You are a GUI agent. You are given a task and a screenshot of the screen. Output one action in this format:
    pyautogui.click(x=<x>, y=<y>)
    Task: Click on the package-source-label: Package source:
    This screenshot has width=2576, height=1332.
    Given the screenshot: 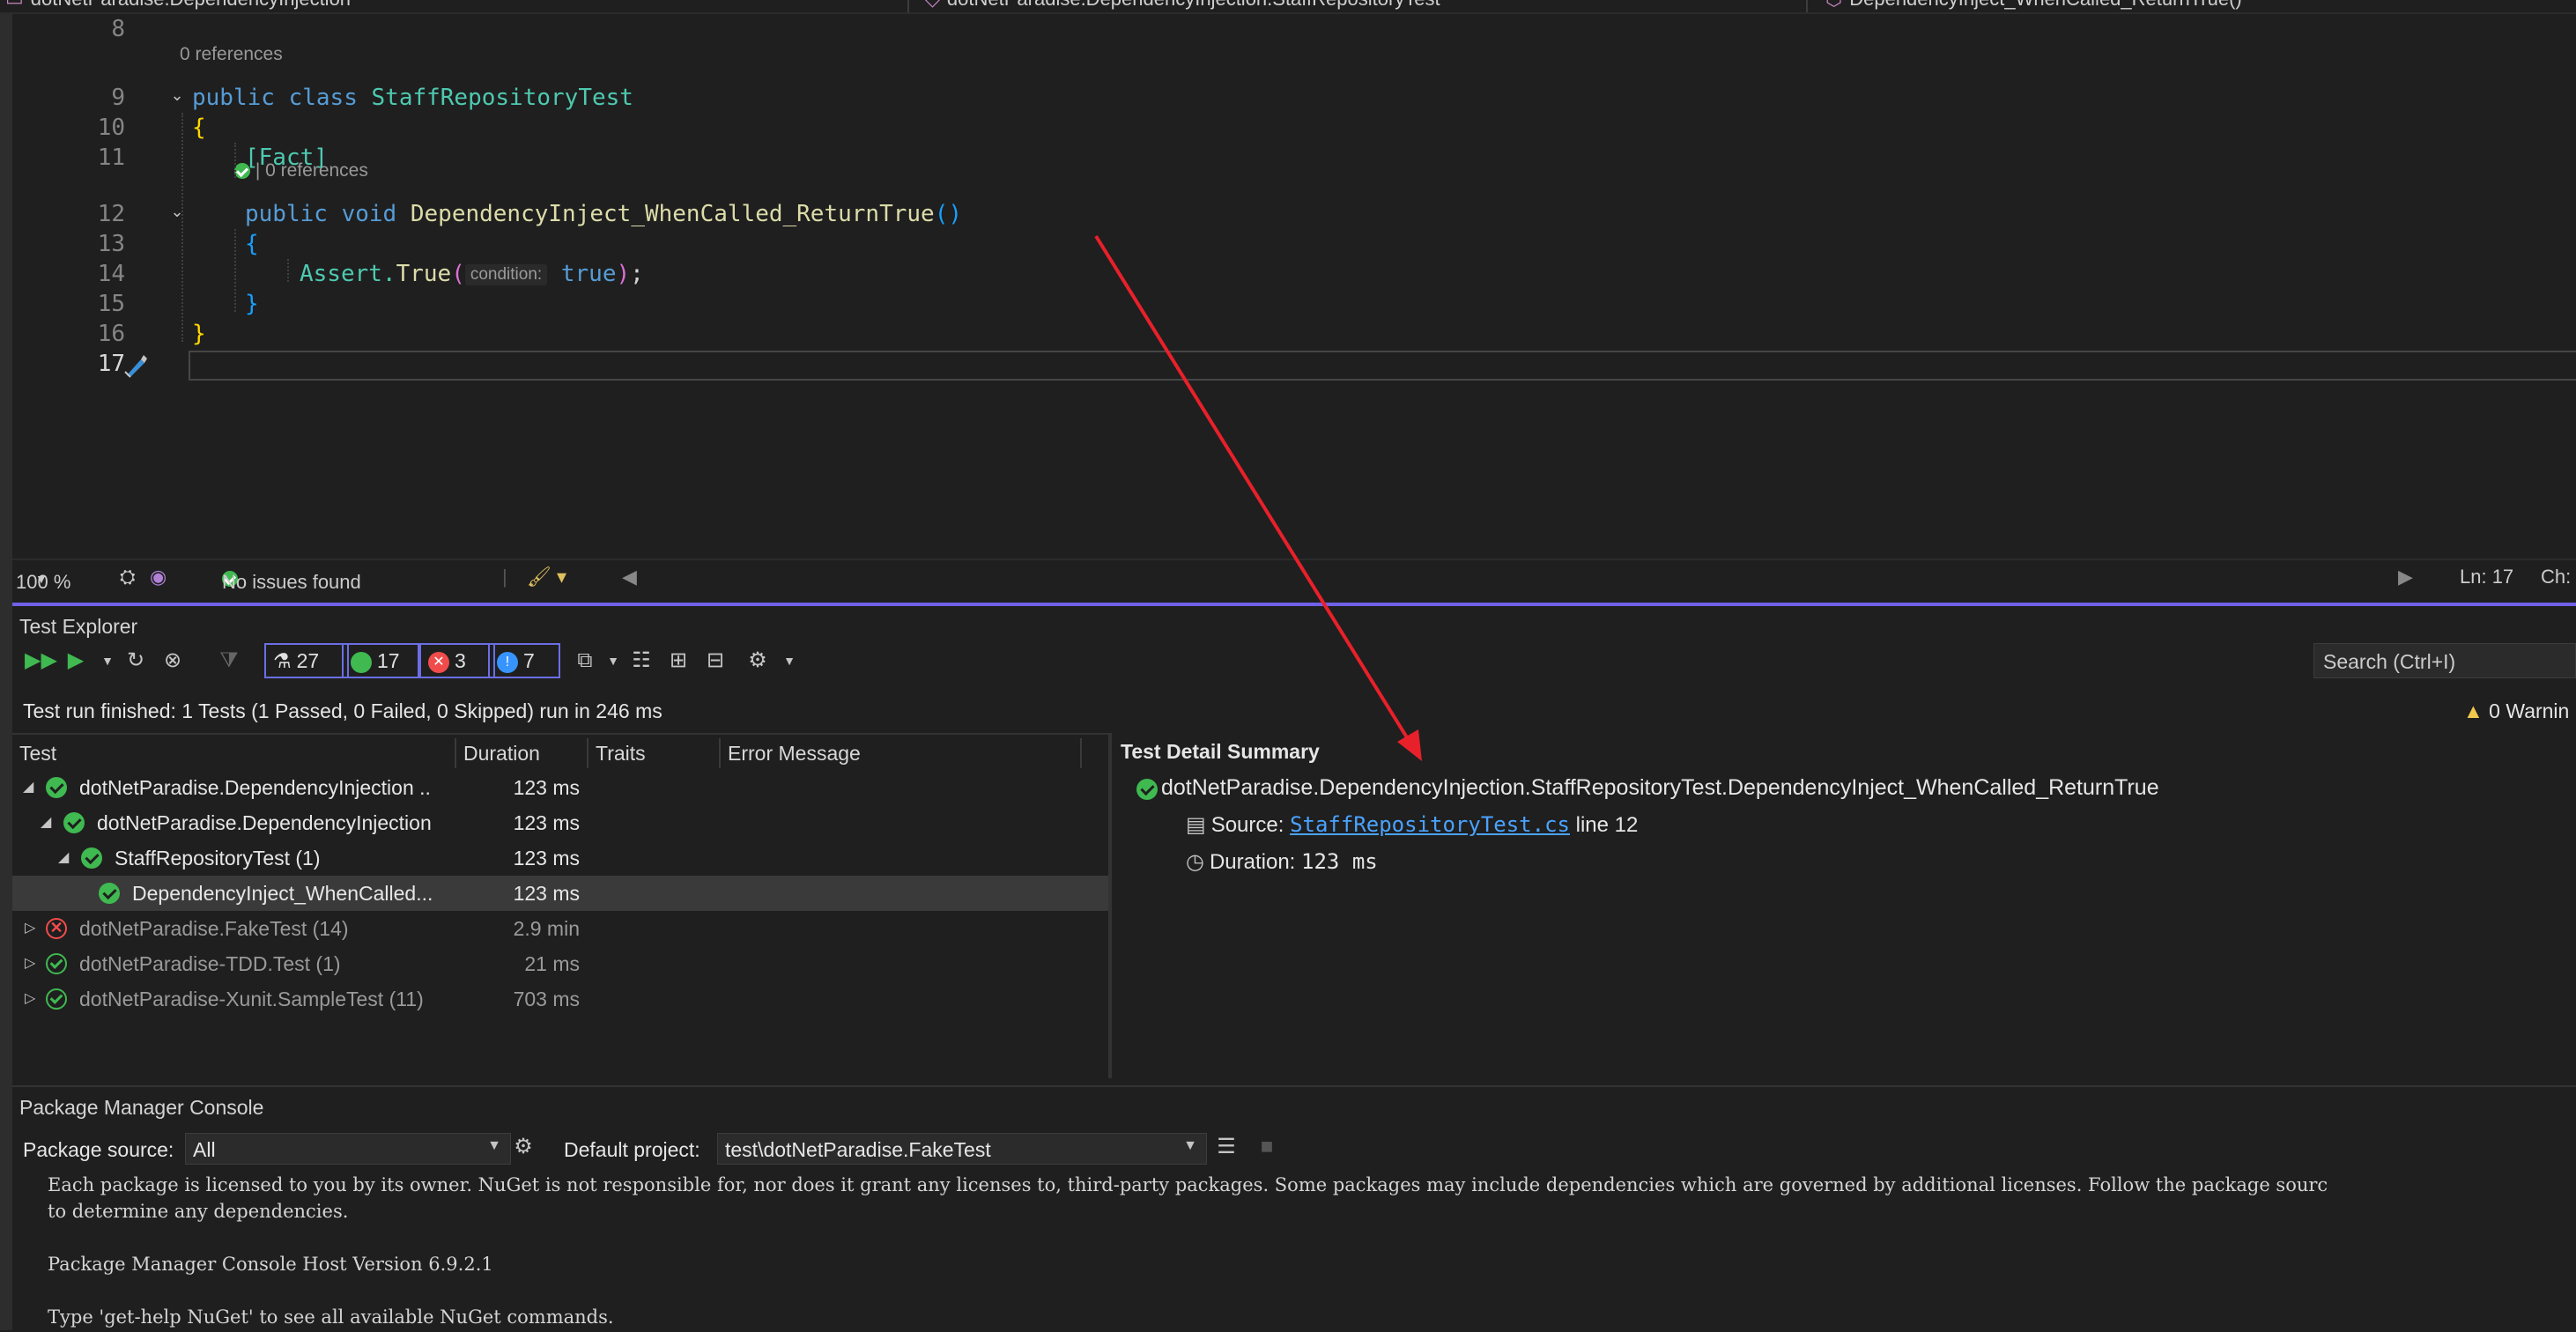 What is the action you would take?
    pyautogui.click(x=99, y=1149)
    